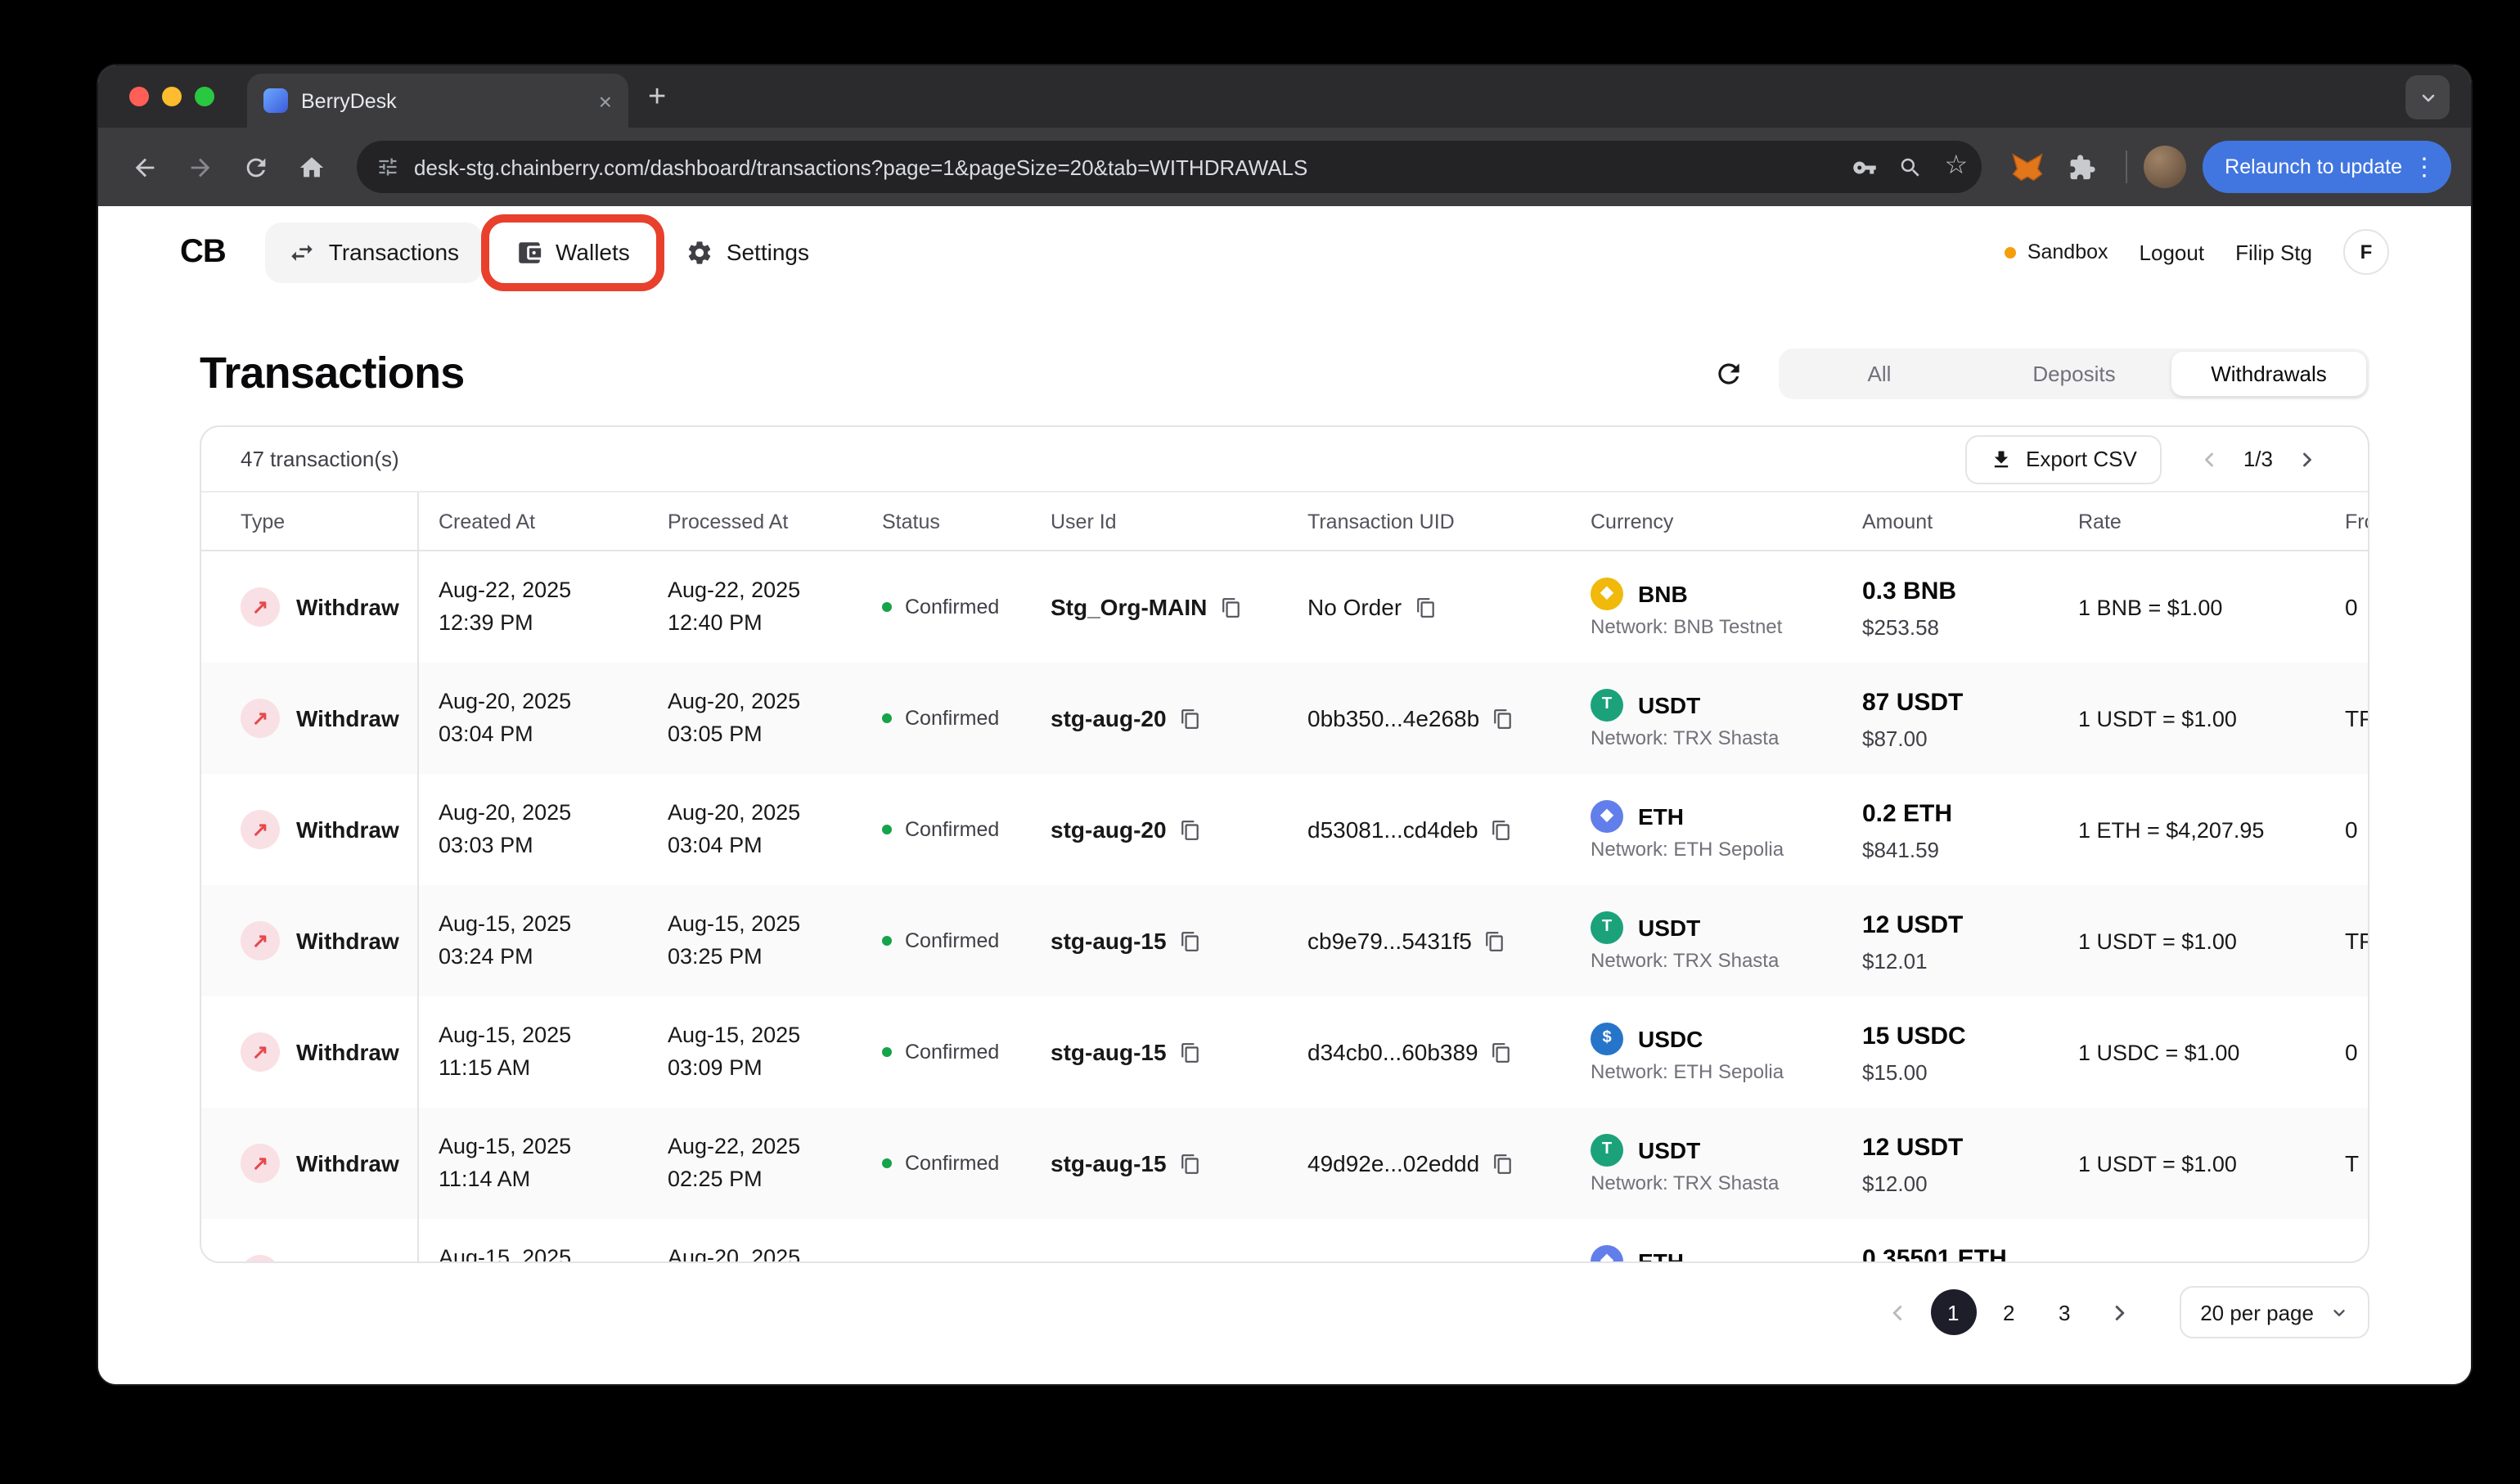 The image size is (2520, 1484). I want to click on page-button-2: 2, so click(2009, 1312).